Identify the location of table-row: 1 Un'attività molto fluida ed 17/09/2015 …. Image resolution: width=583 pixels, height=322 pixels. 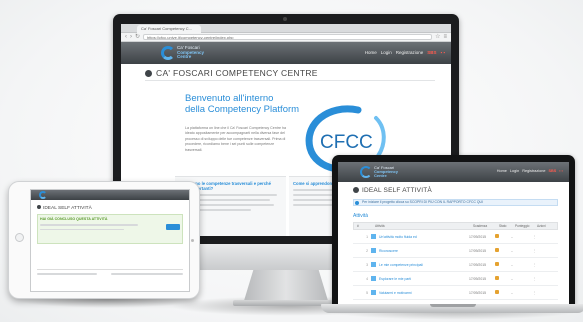
(455, 237).